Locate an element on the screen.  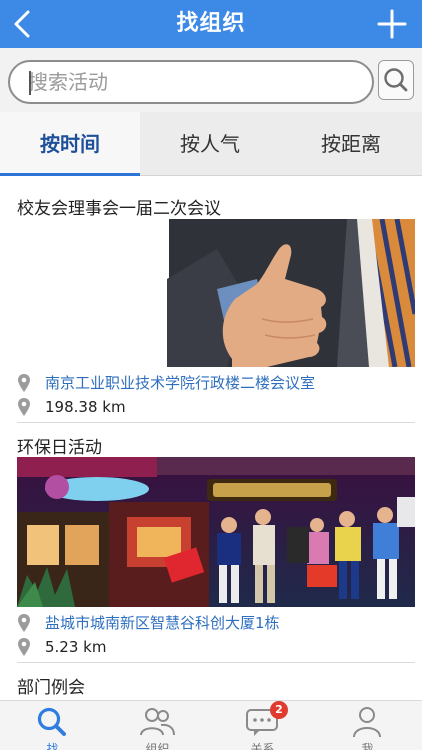
nav-label: 组织 is located at coordinates (157, 746).